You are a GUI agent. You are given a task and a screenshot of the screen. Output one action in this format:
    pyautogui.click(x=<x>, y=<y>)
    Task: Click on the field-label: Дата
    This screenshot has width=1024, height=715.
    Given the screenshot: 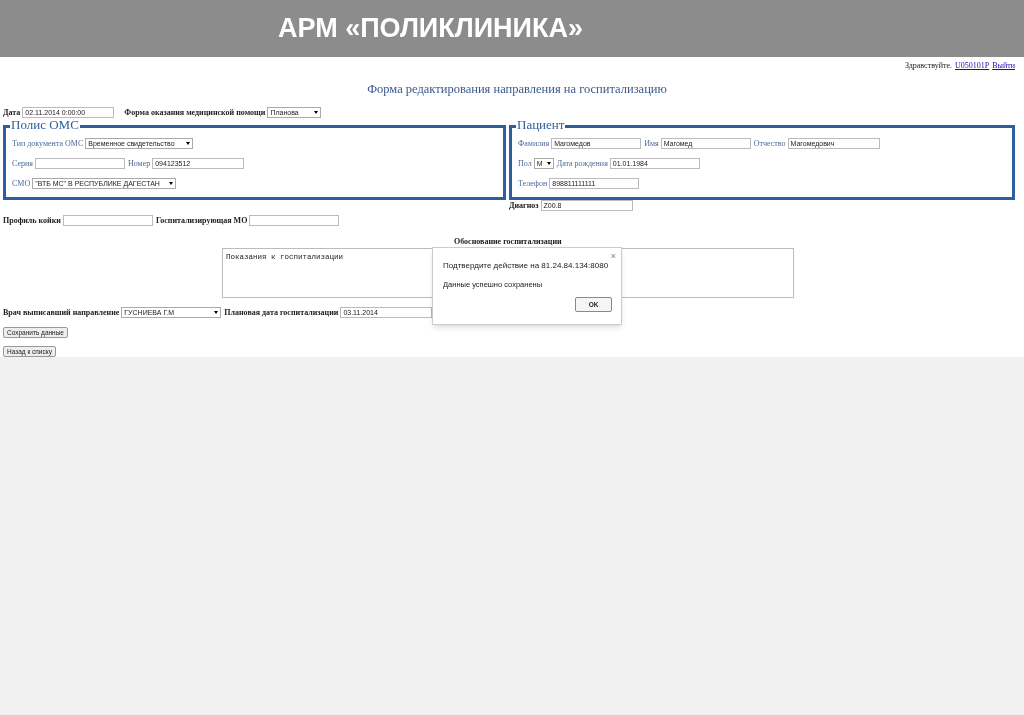 What is the action you would take?
    pyautogui.click(x=12, y=112)
    